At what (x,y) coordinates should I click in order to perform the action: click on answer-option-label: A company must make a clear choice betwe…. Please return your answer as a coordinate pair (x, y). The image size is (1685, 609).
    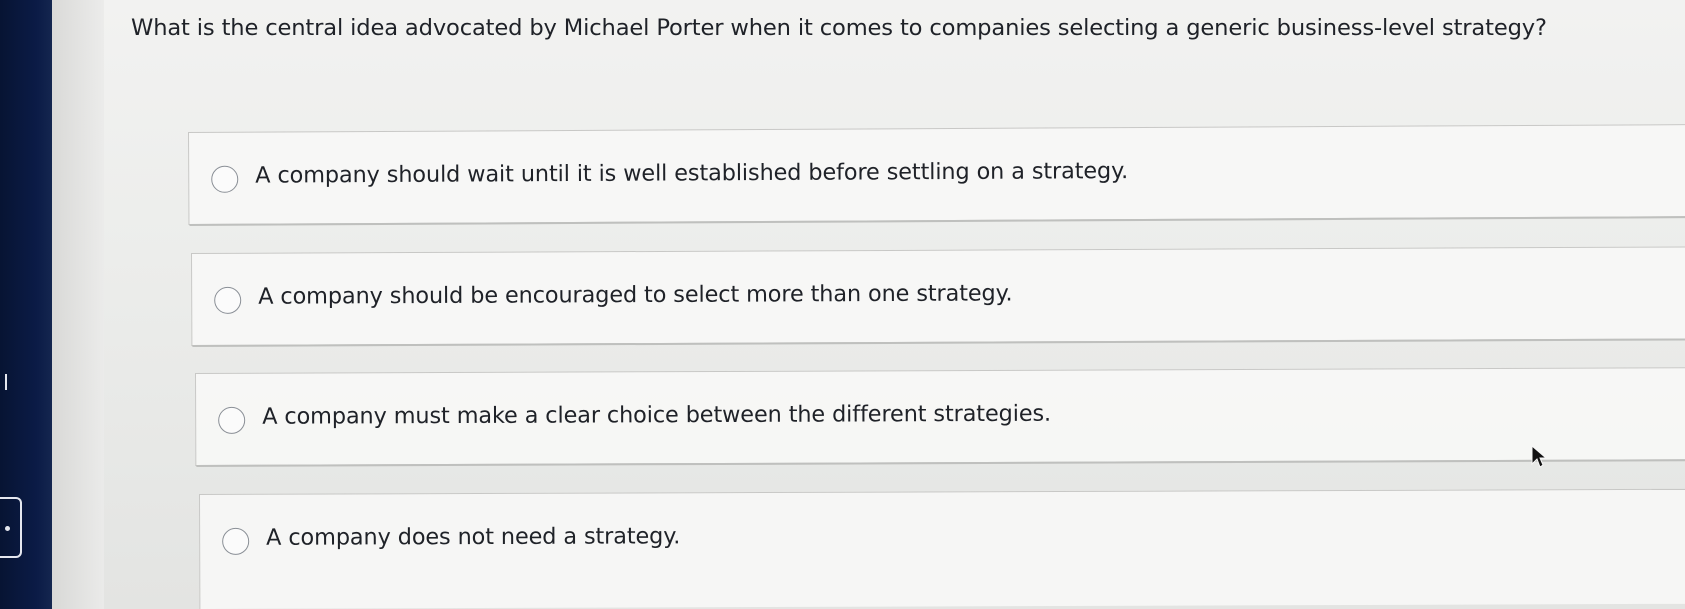
    Looking at the image, I should click on (657, 415).